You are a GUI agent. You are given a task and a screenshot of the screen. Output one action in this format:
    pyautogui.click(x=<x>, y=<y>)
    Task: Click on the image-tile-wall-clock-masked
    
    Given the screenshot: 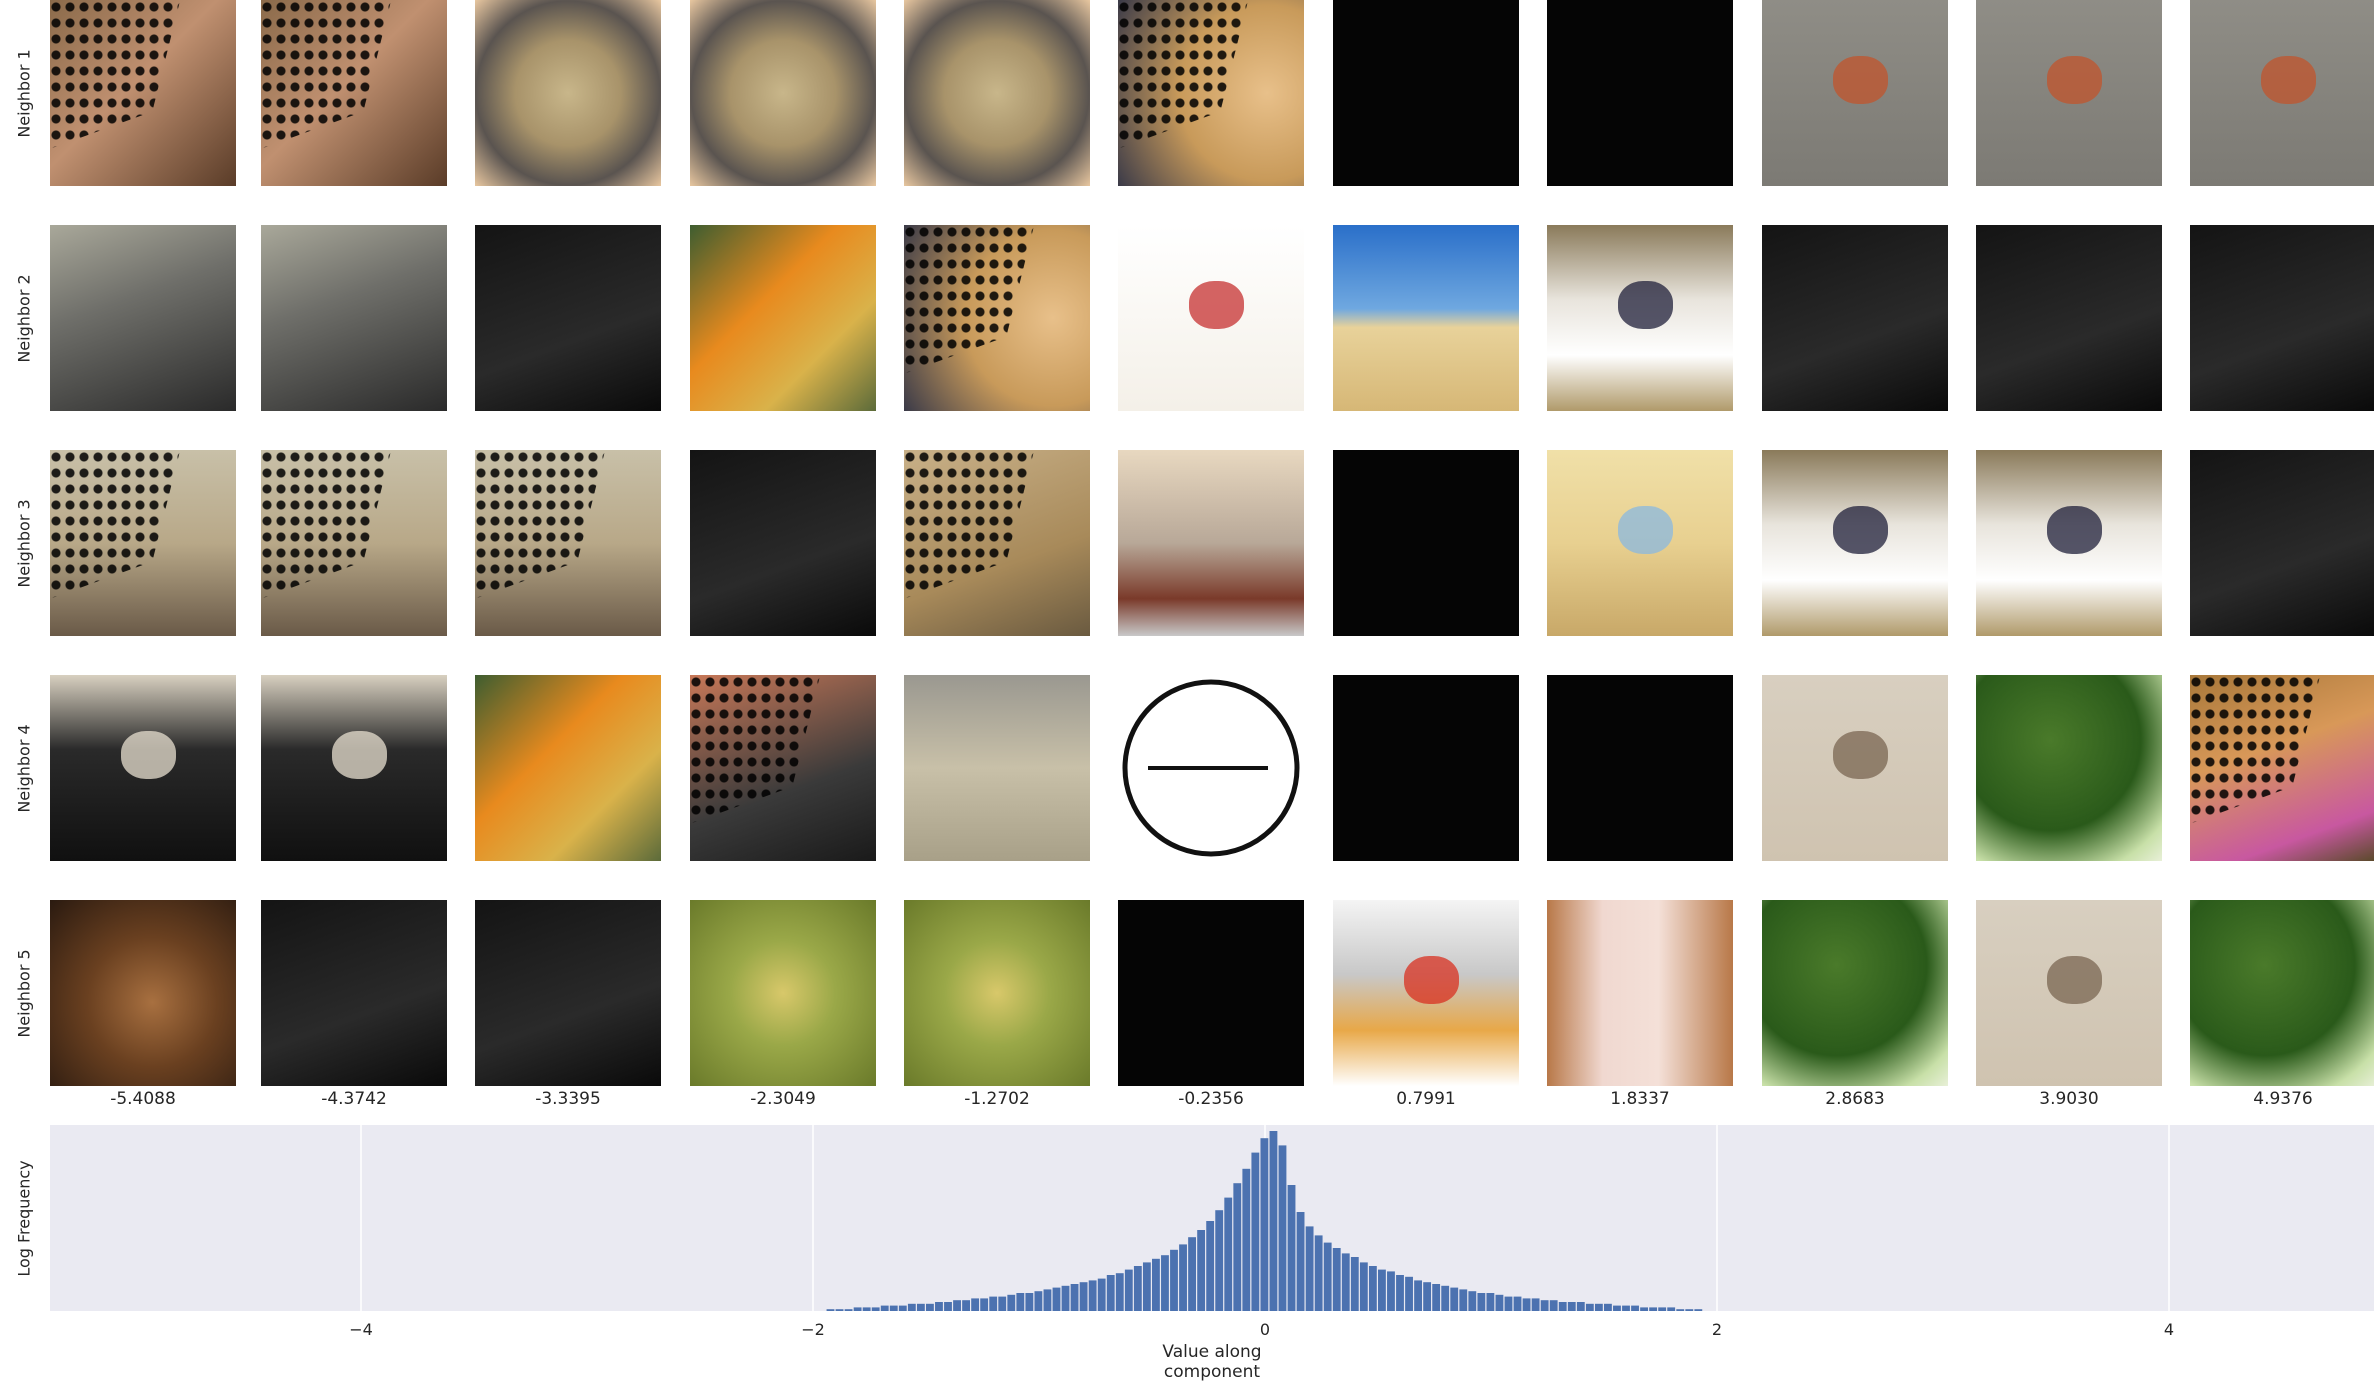 What is the action you would take?
    pyautogui.click(x=997, y=318)
    